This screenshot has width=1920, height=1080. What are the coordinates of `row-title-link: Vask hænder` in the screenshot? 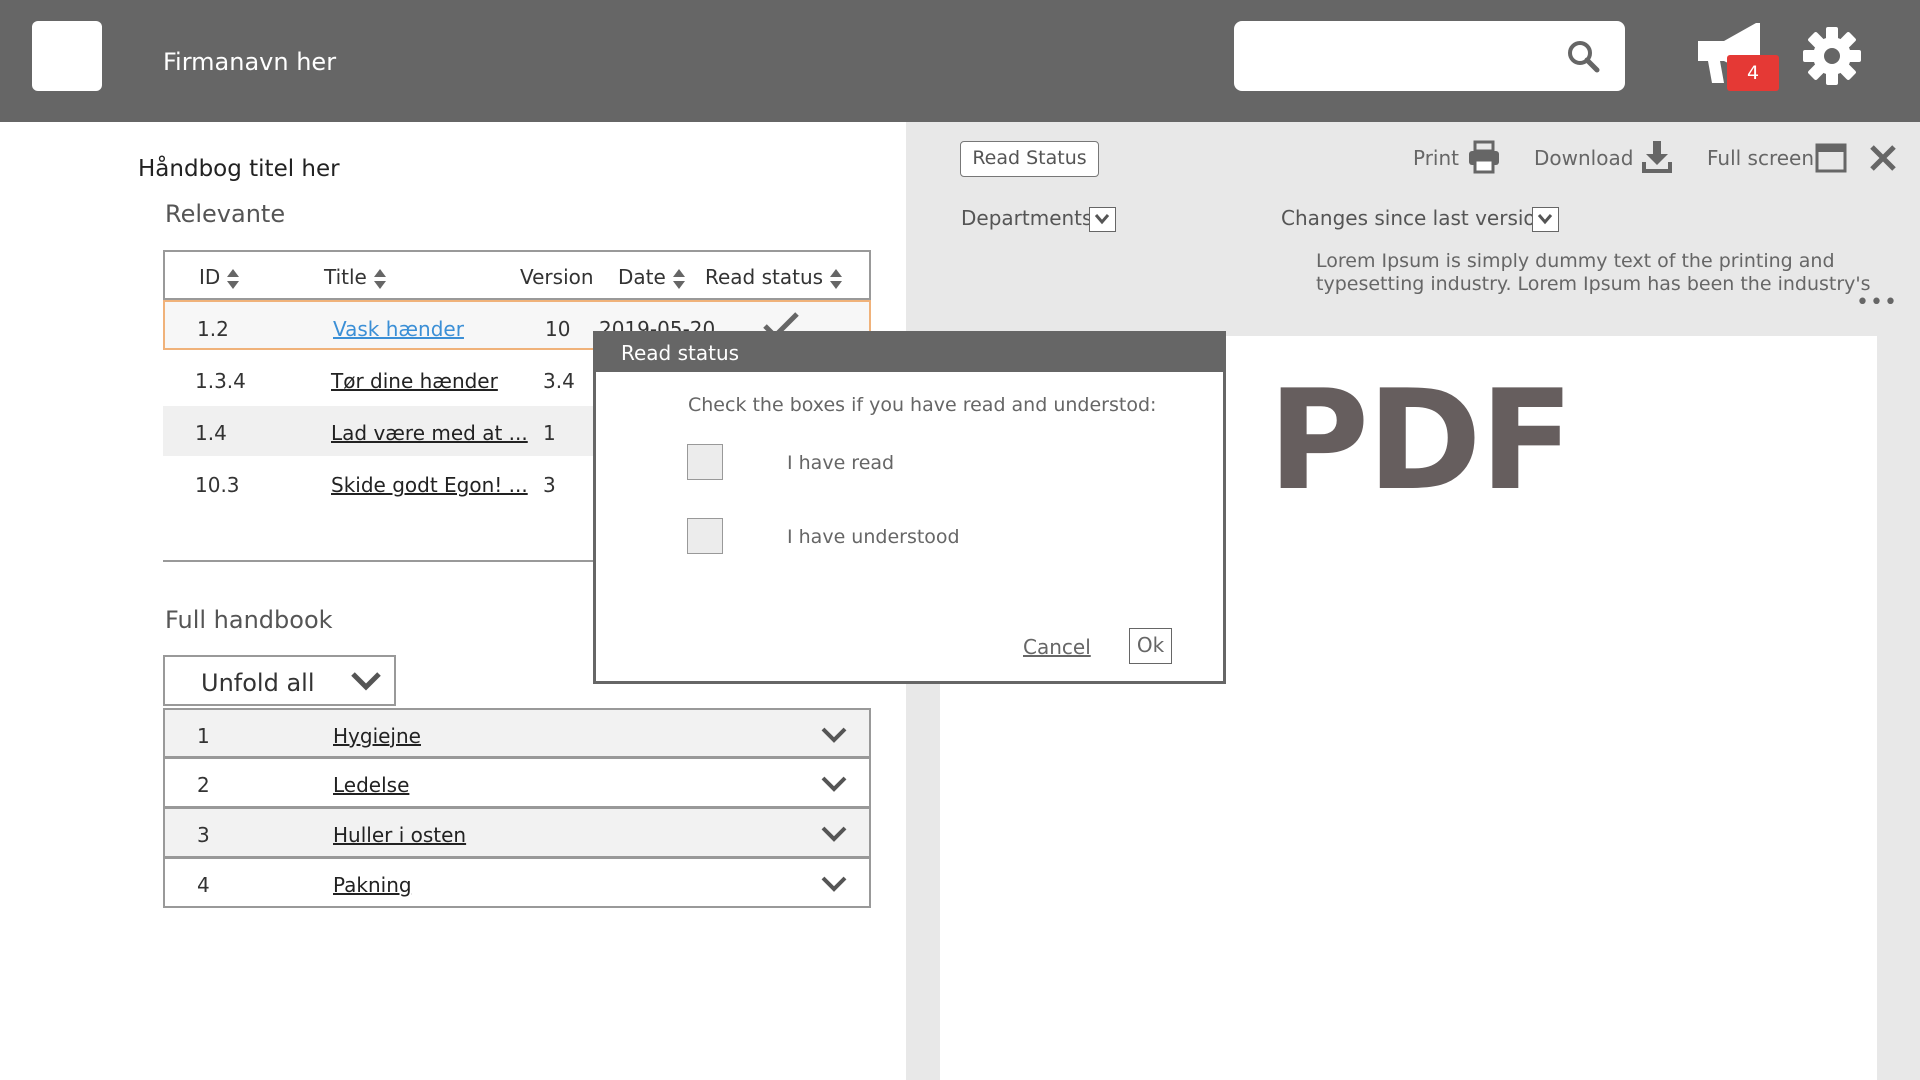 It's located at (398, 329).